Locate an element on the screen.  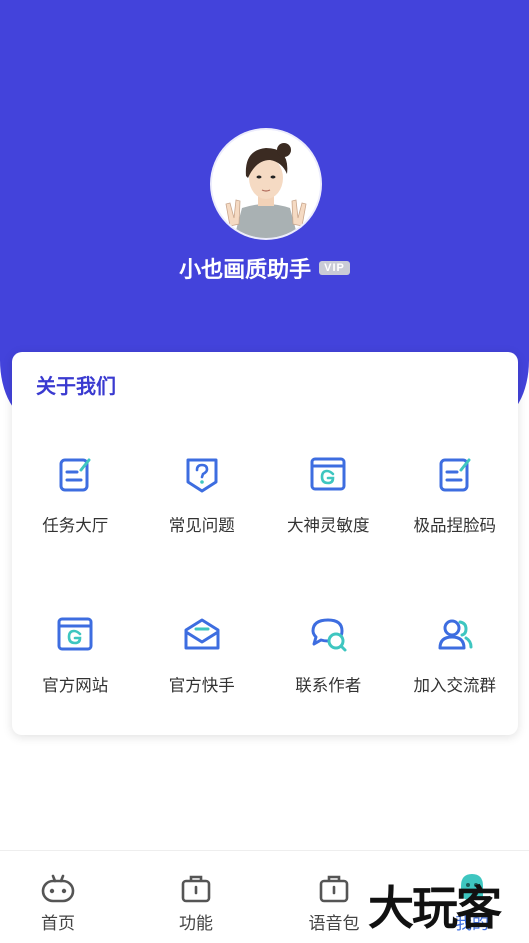
question-shield-icon is located at coordinates (202, 474).